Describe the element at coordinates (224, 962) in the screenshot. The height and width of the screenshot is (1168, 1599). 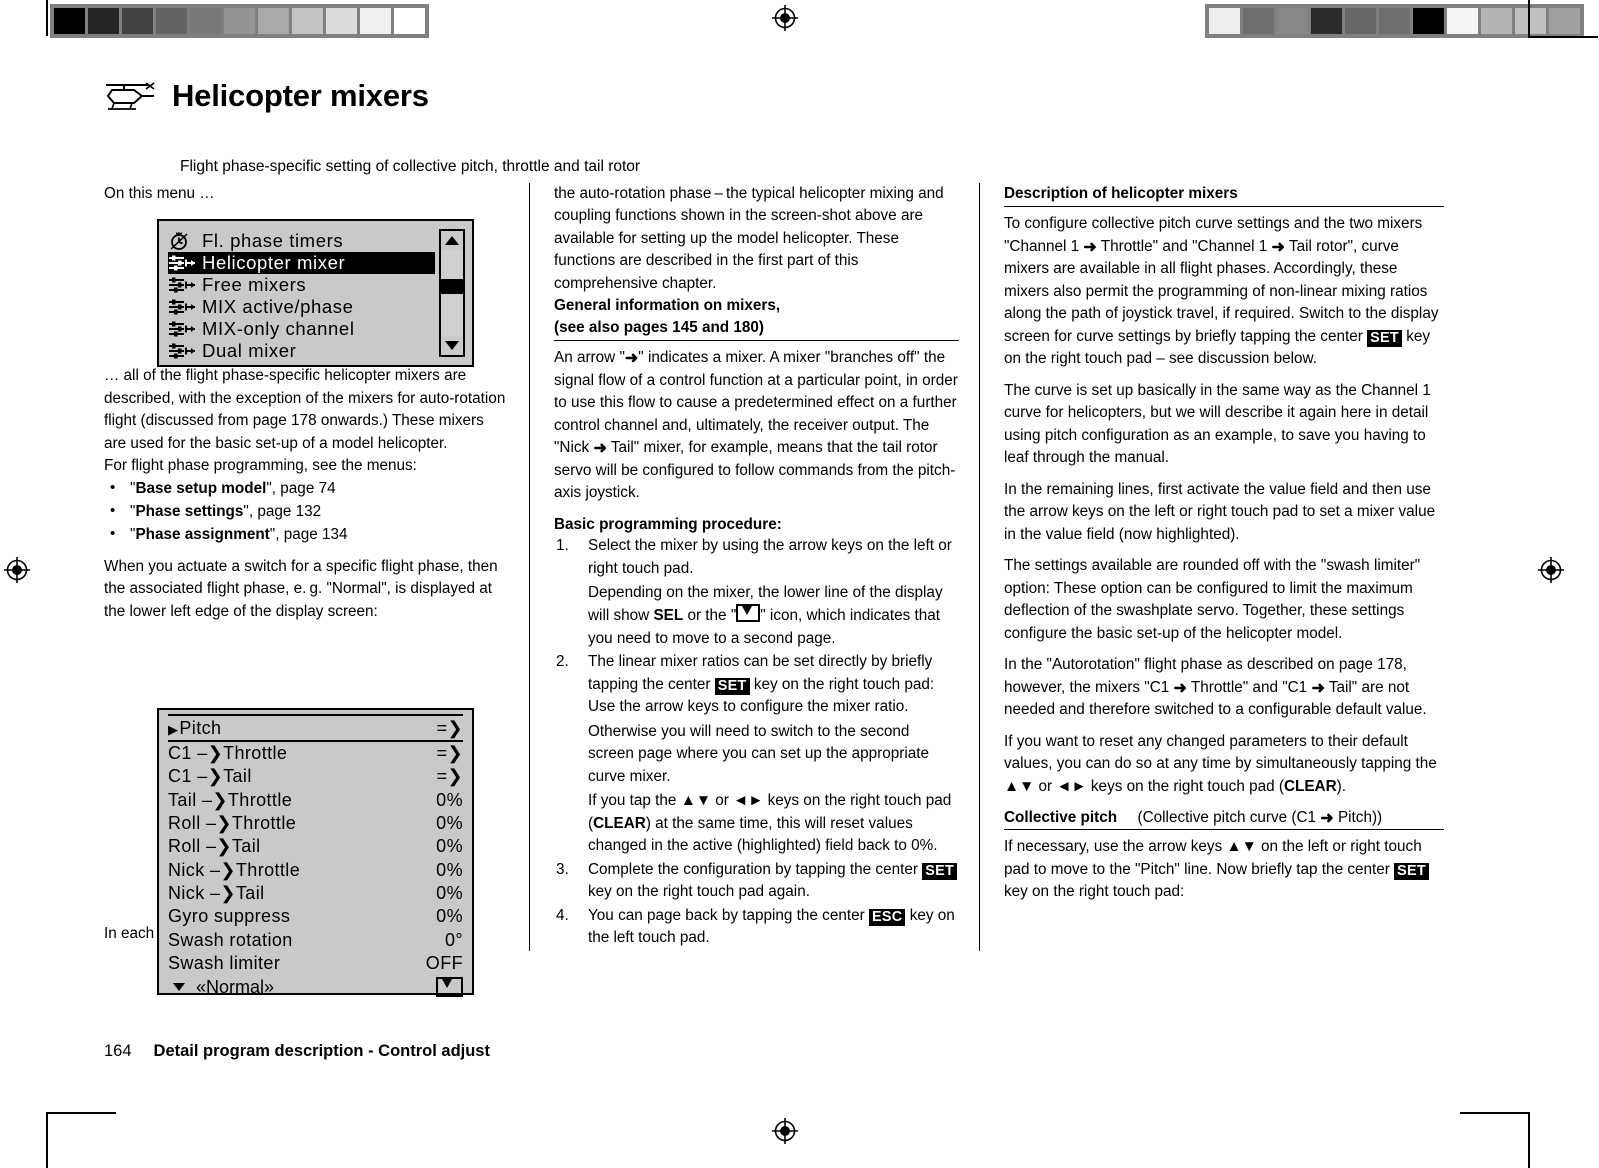
I see `lcd-mixer-row-name: Swash limiter` at that location.